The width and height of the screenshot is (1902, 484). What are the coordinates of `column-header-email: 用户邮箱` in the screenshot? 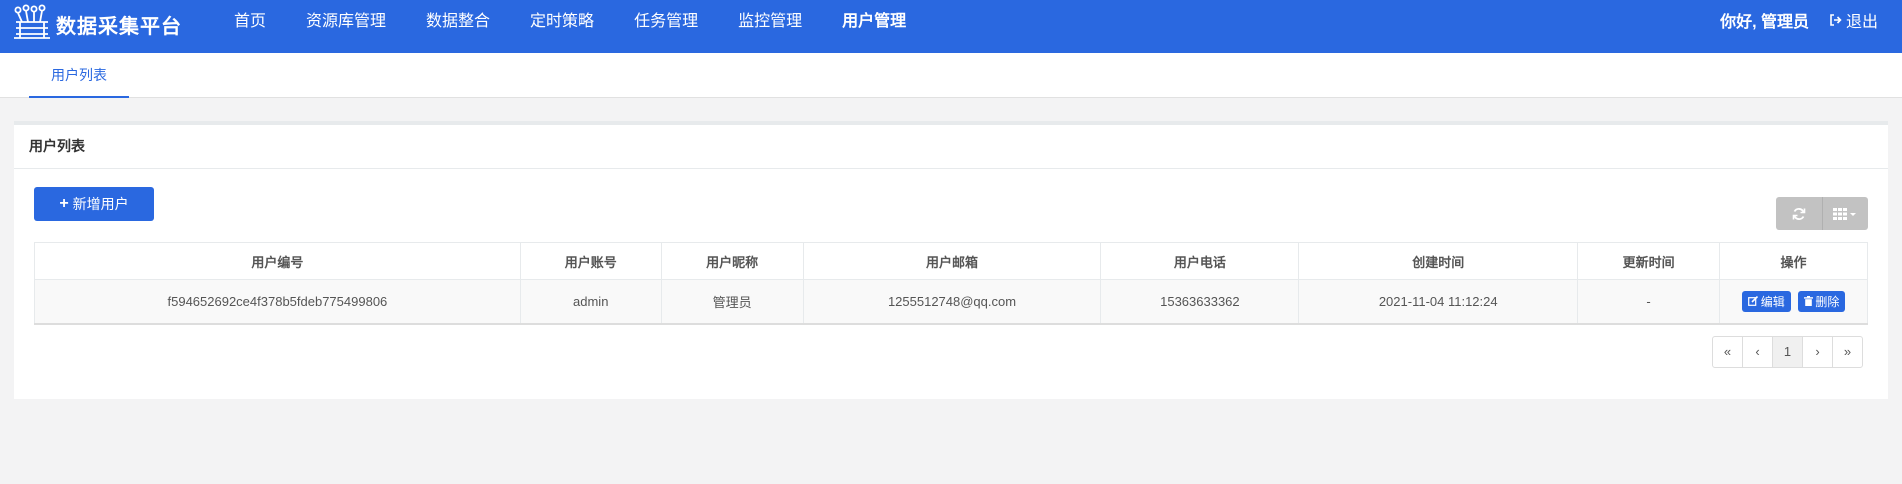 It's located at (952, 261).